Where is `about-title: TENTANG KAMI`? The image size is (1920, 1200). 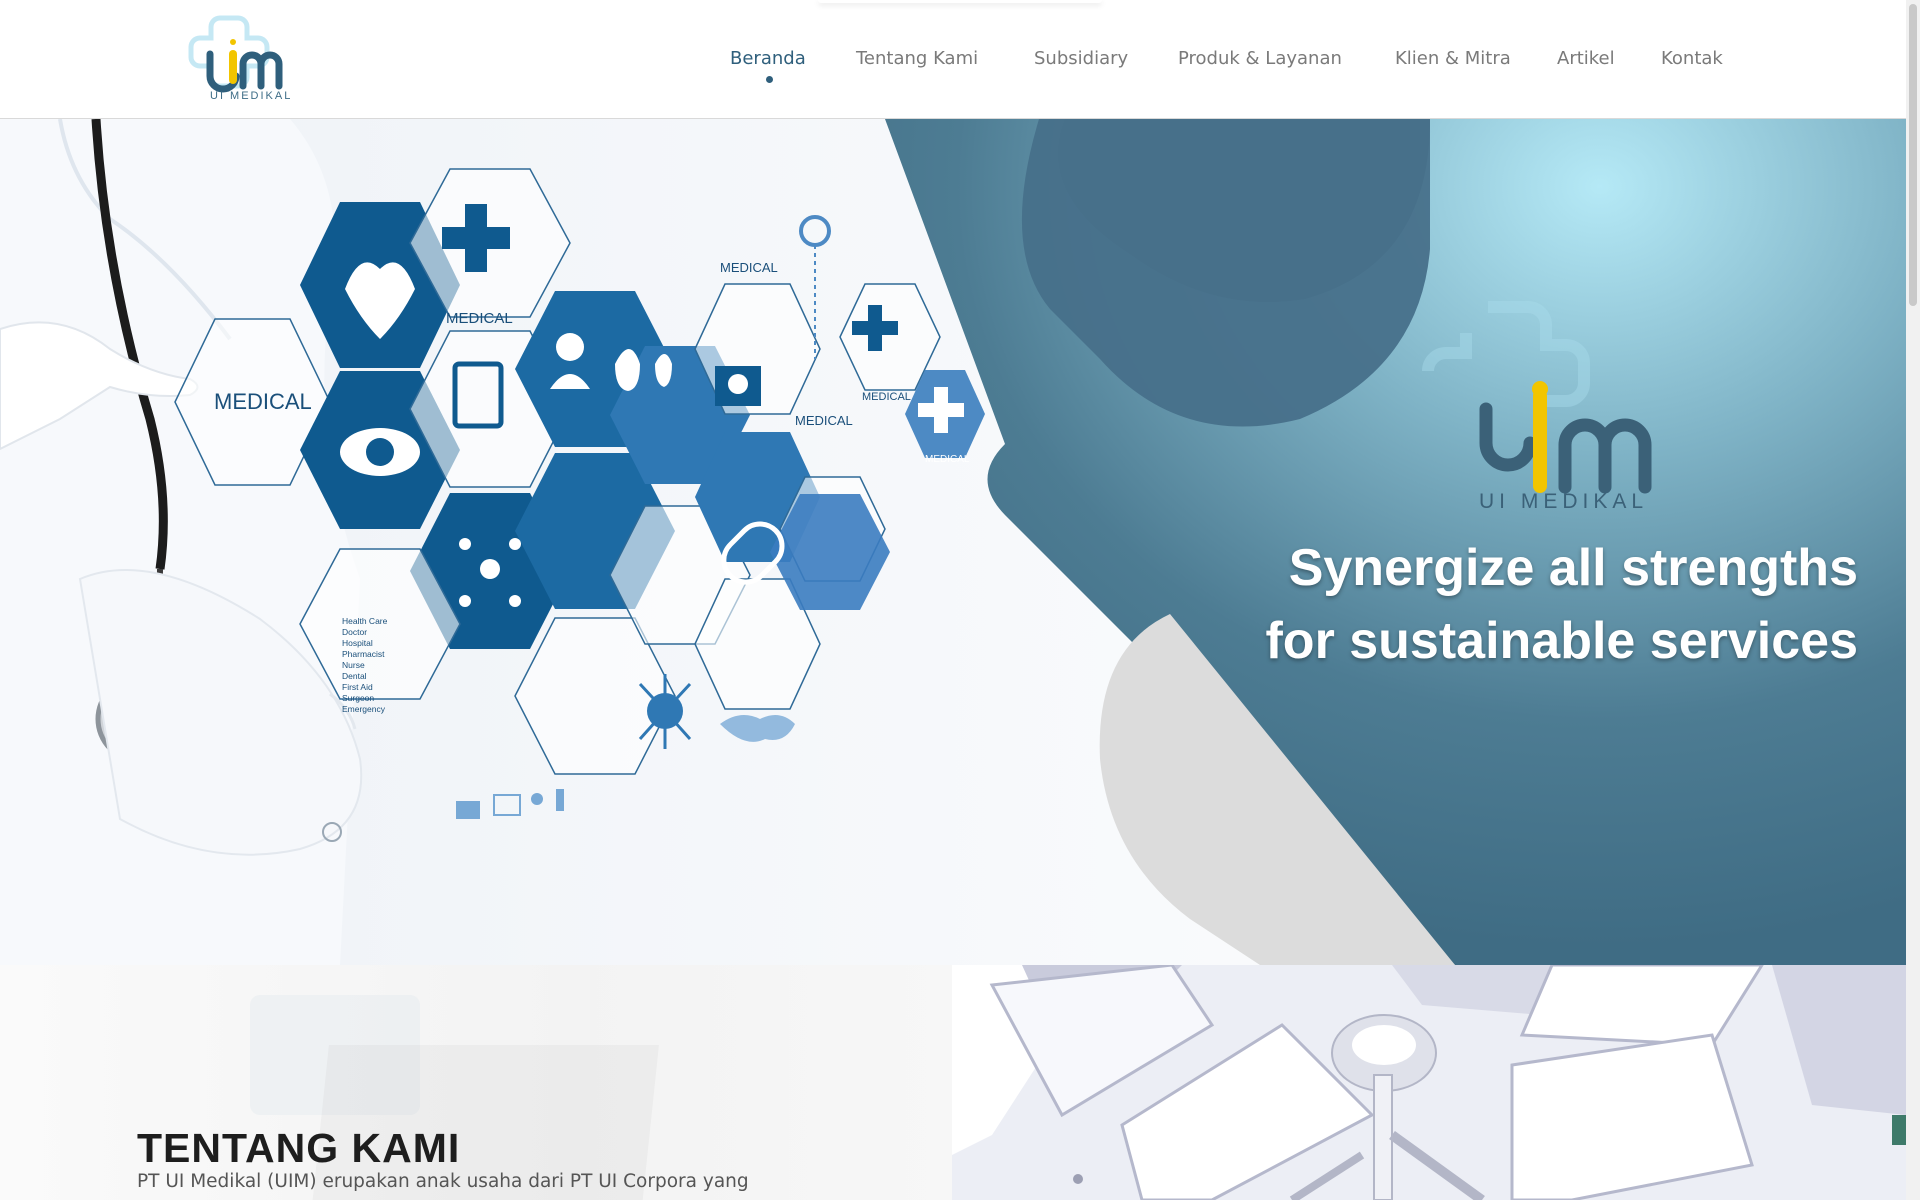
about-title: TENTANG KAMI is located at coordinates (299, 1148).